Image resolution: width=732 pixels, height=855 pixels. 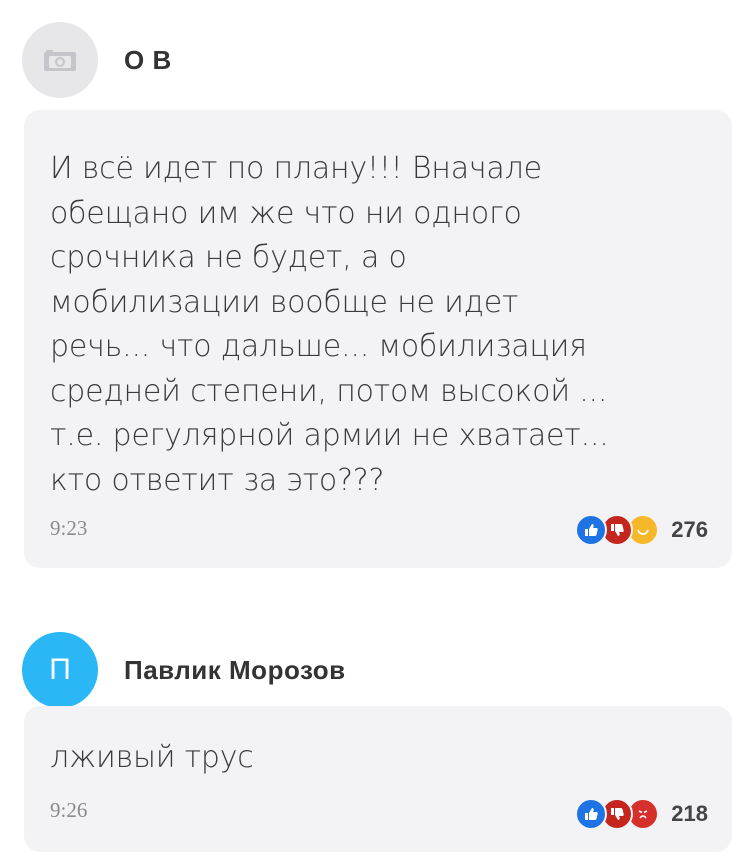 What do you see at coordinates (689, 813) in the screenshot?
I see `reaction-count: 218` at bounding box center [689, 813].